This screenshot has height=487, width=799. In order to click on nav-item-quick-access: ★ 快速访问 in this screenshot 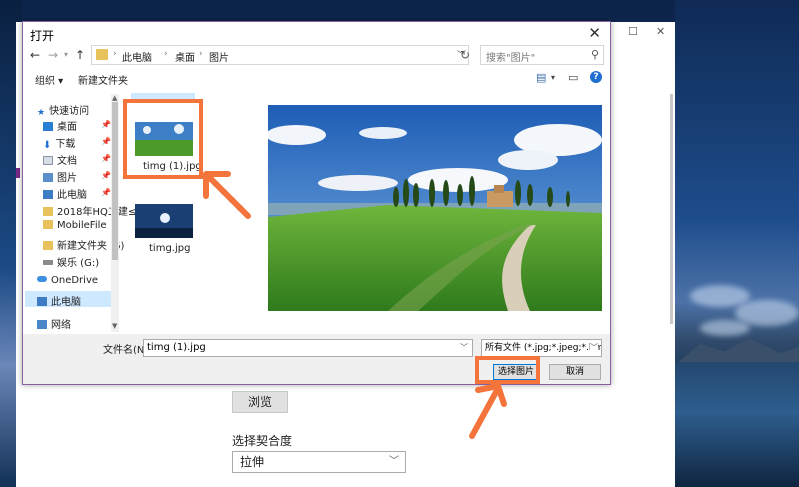, I will do `click(63, 110)`.